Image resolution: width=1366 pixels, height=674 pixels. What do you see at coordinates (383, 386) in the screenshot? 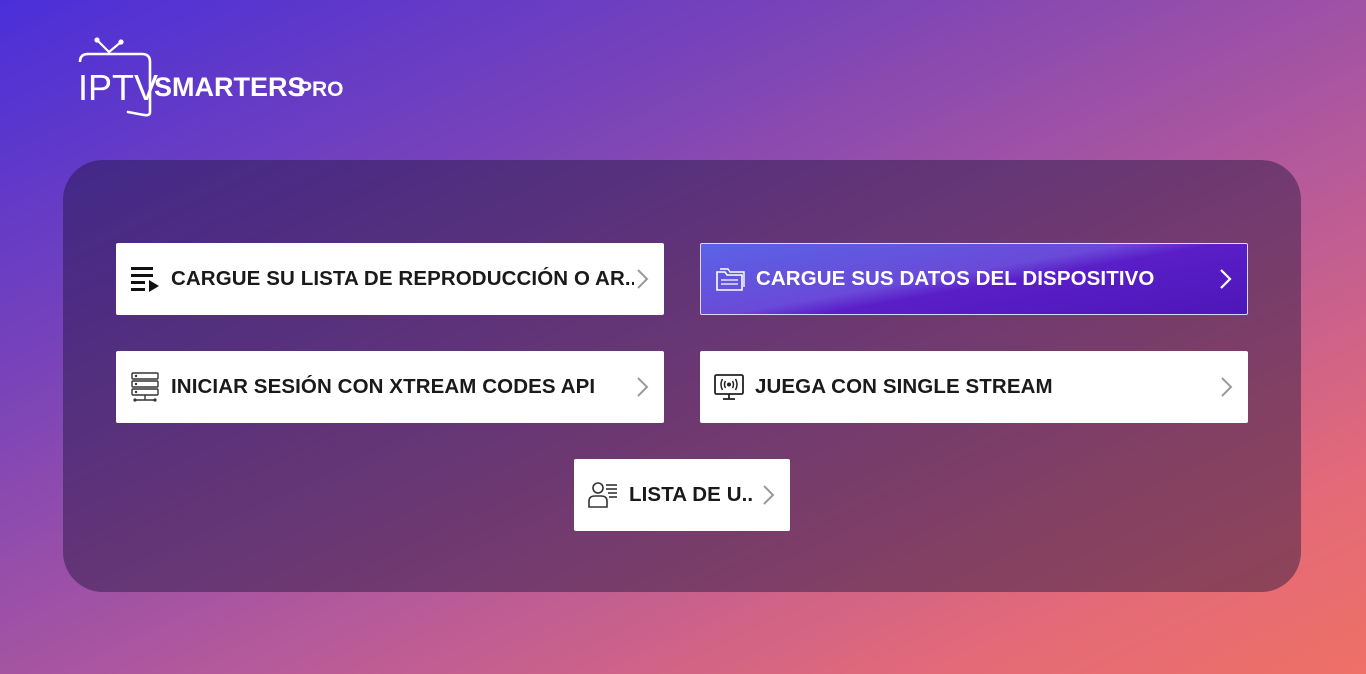
I see `xtream-codes-login-label: INICIAR SESIÓN CON XTREAM CODES API` at bounding box center [383, 386].